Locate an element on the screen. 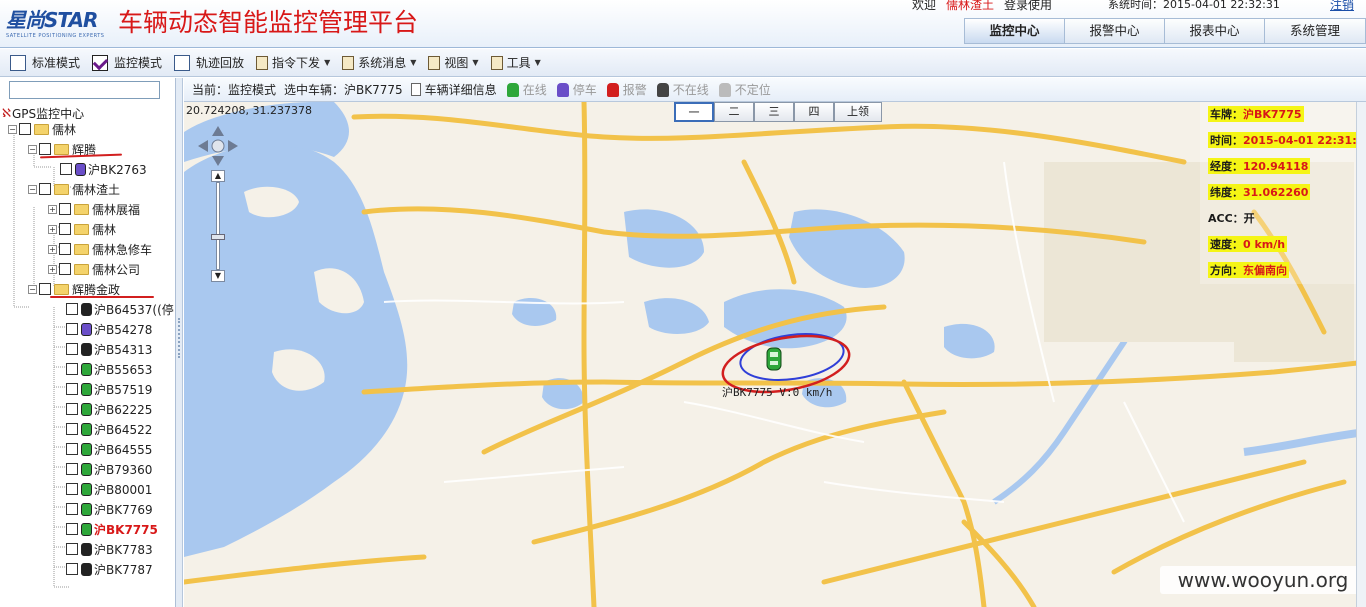  tree-vehicle: 沪BK2763 is located at coordinates (103, 169).